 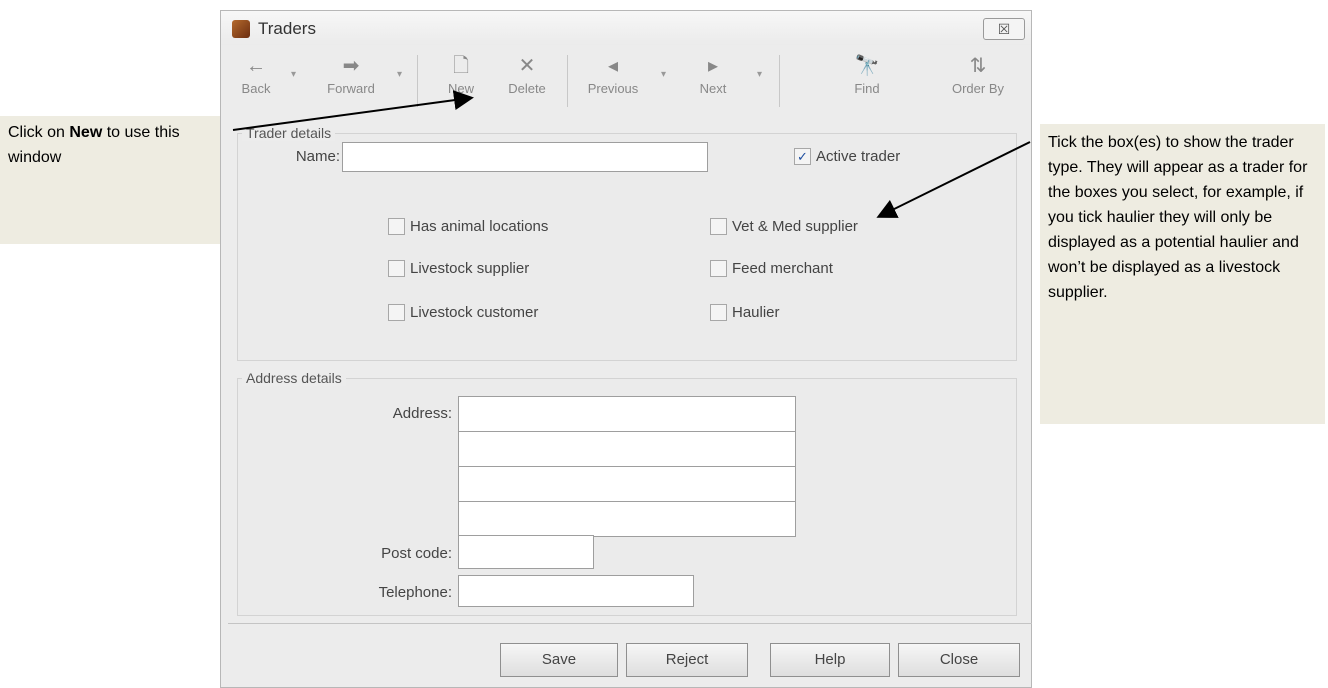 What do you see at coordinates (713, 88) in the screenshot?
I see `next-label: Next` at bounding box center [713, 88].